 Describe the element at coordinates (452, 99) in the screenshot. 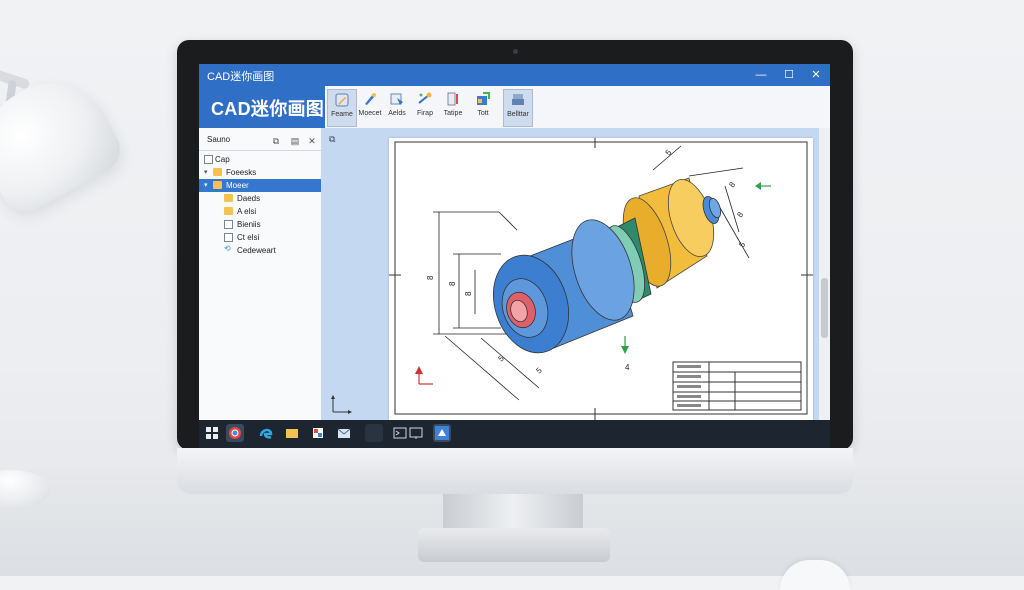

I see `pen-tablet-icon` at that location.